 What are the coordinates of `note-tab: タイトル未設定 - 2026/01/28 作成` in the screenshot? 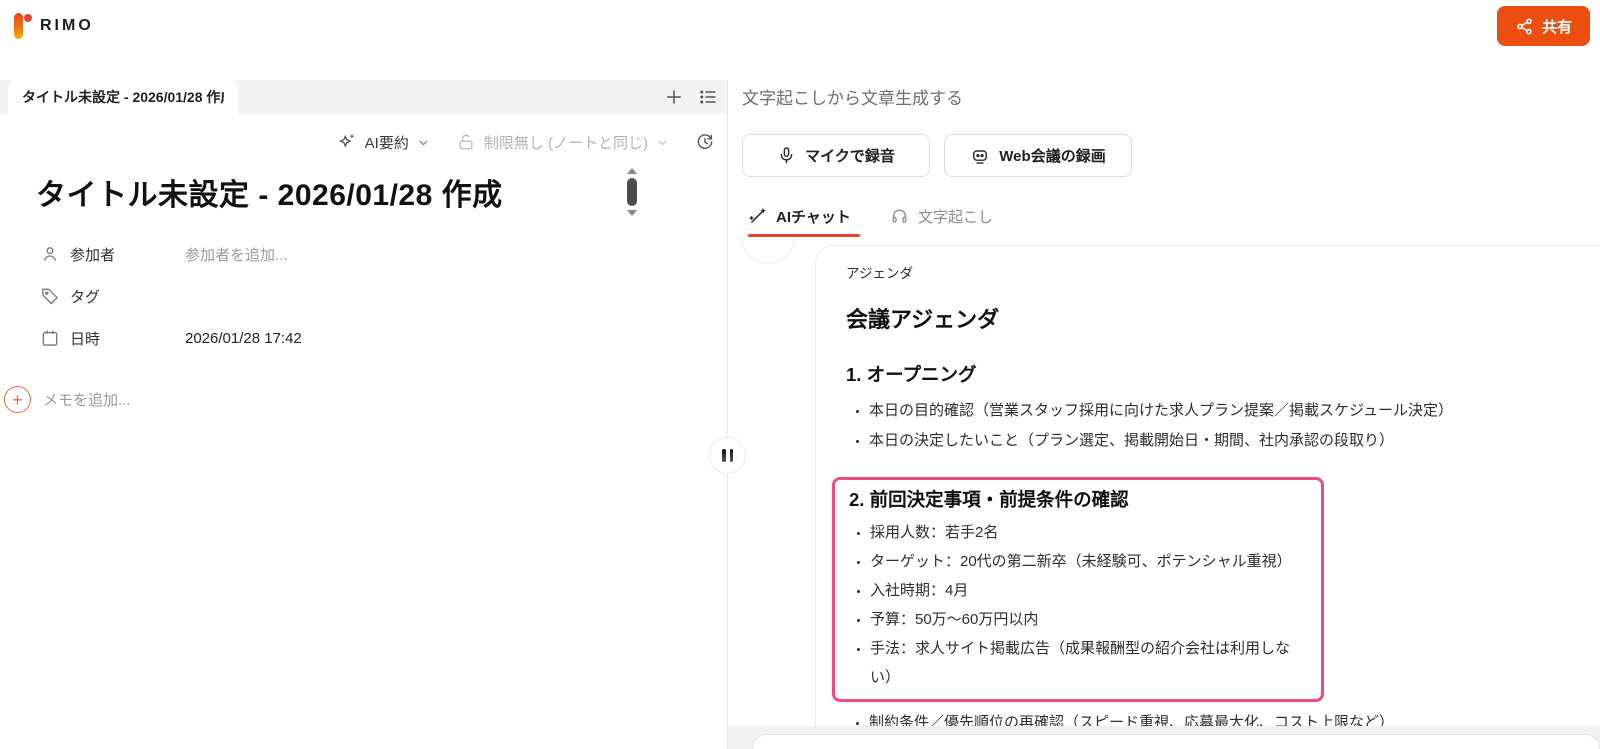 It's located at (123, 97).